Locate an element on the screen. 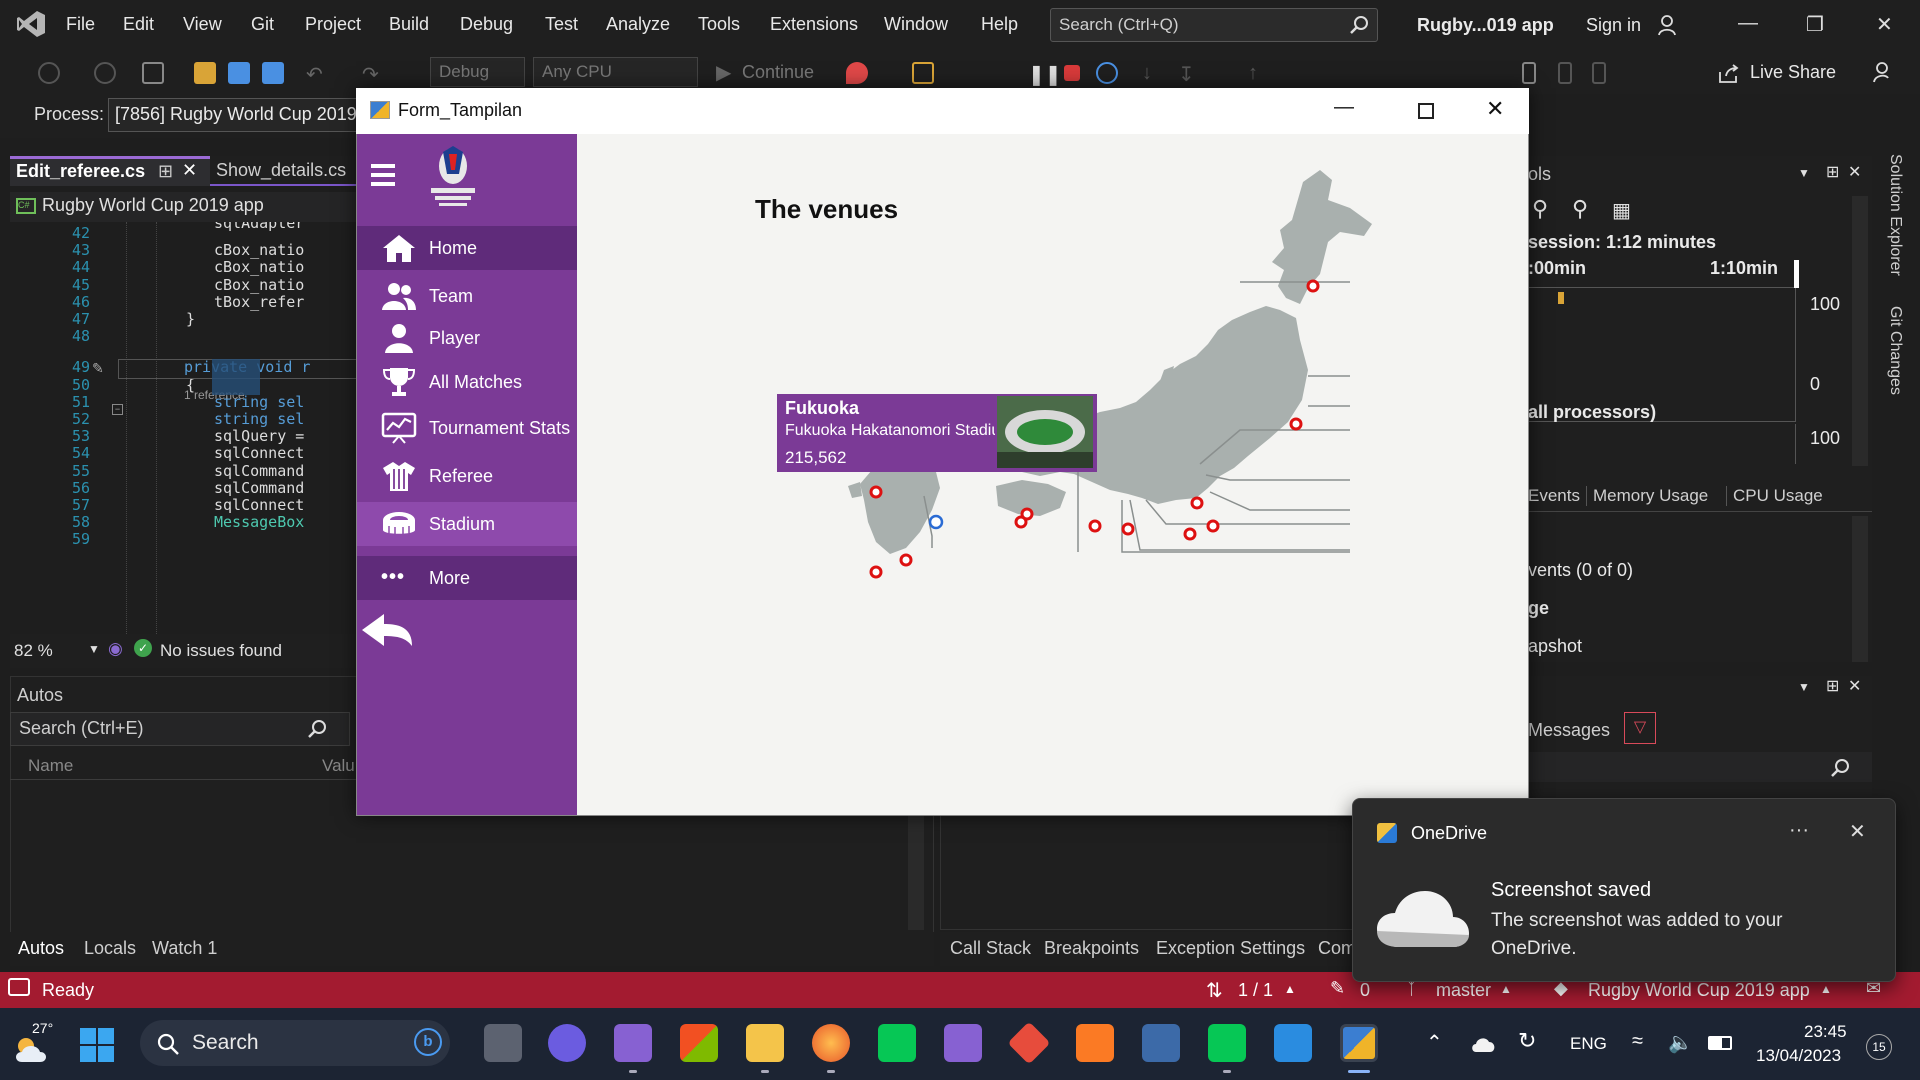  clock-date: 13/04/2023 is located at coordinates (1798, 1056).